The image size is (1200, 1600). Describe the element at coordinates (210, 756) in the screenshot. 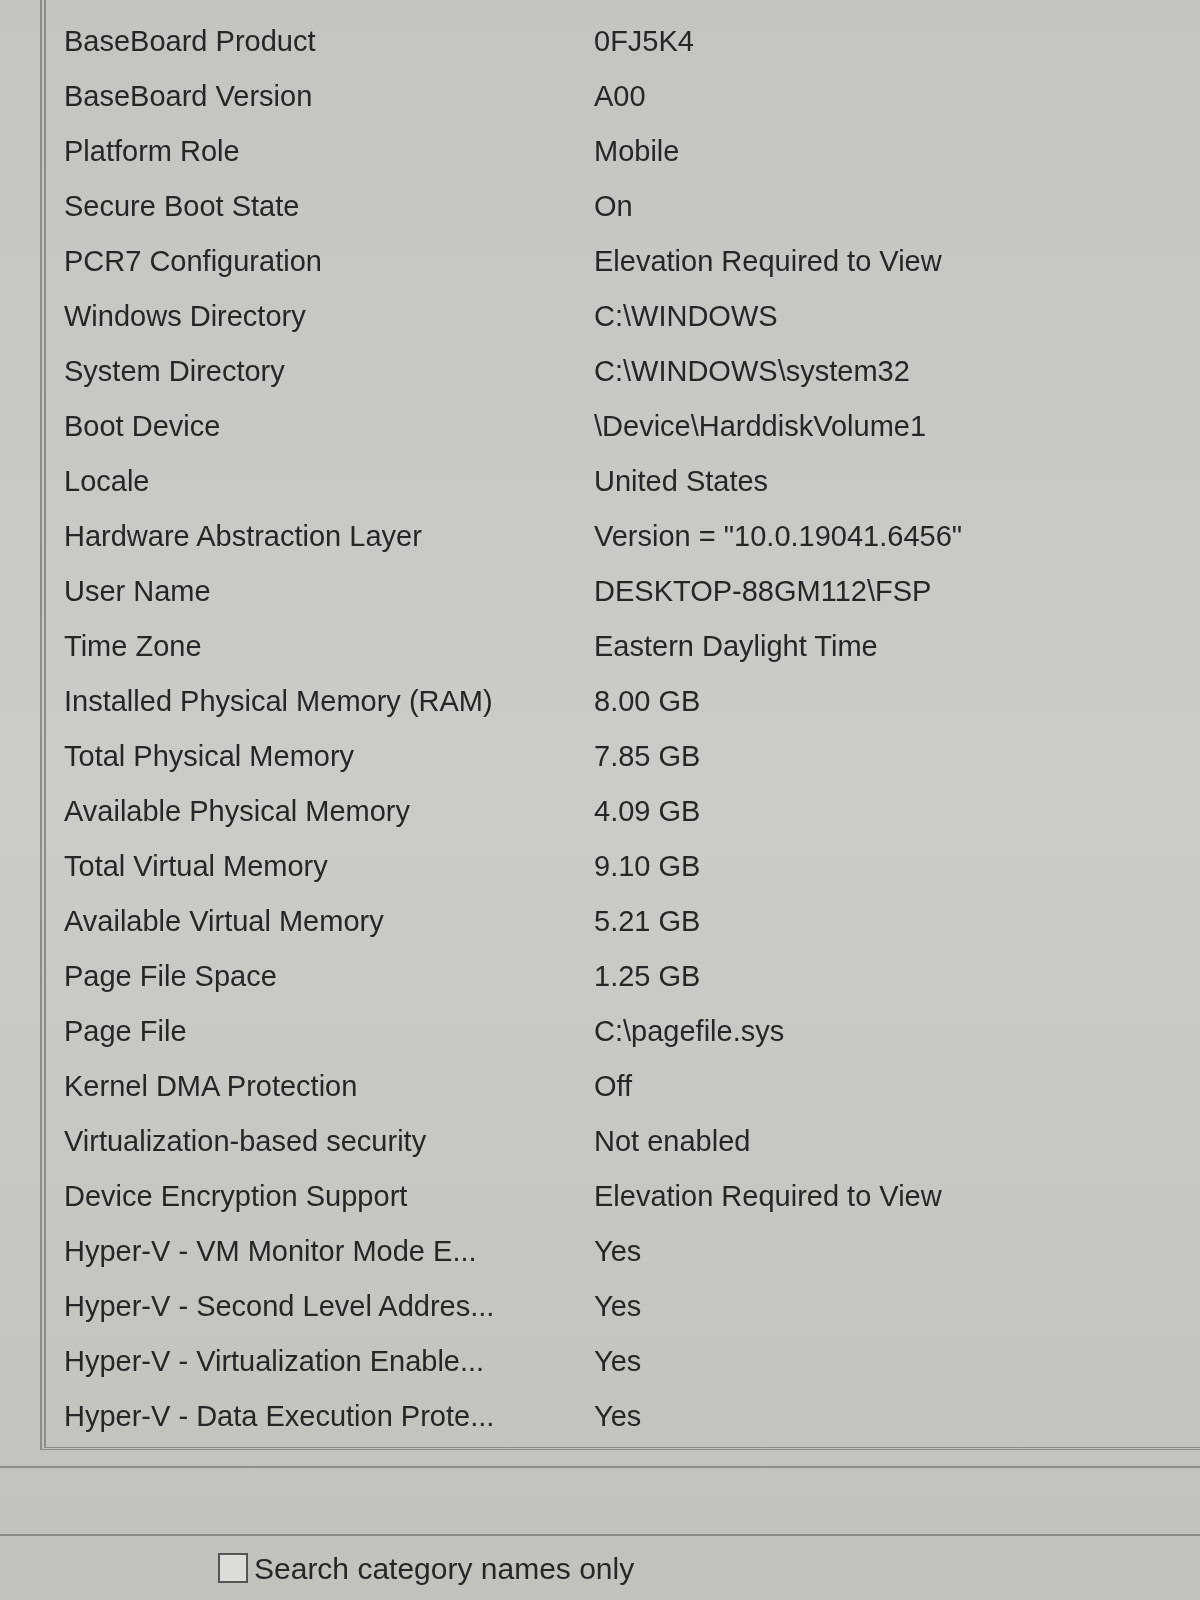

I see `property-name: Total Physical Memory` at that location.